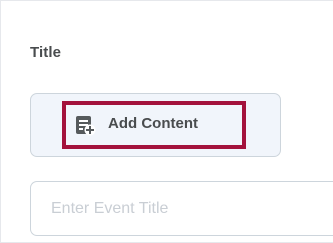 The height and width of the screenshot is (243, 333). What do you see at coordinates (85, 125) in the screenshot?
I see `add-content-icon` at bounding box center [85, 125].